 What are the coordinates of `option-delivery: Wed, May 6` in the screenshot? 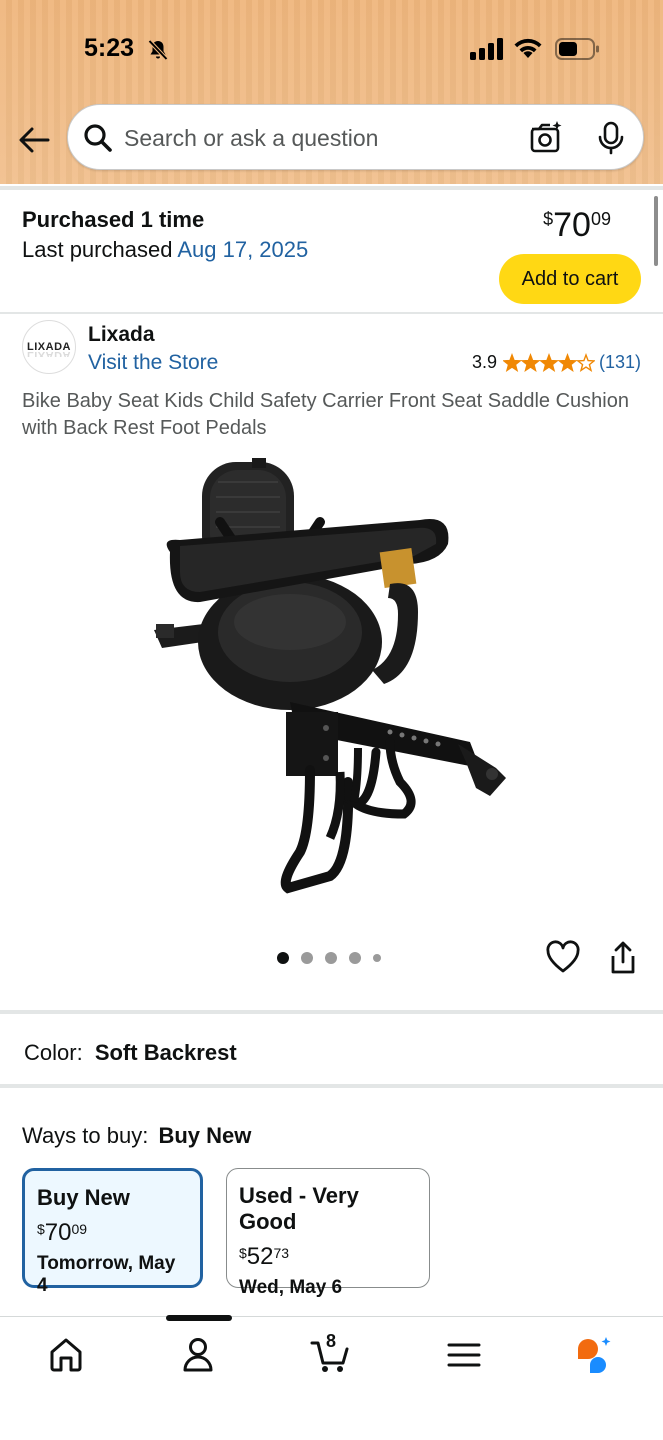 It's located at (291, 1287).